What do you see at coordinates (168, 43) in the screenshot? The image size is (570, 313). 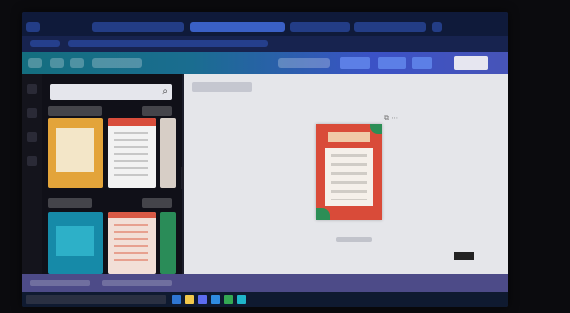 I see `address-bar` at bounding box center [168, 43].